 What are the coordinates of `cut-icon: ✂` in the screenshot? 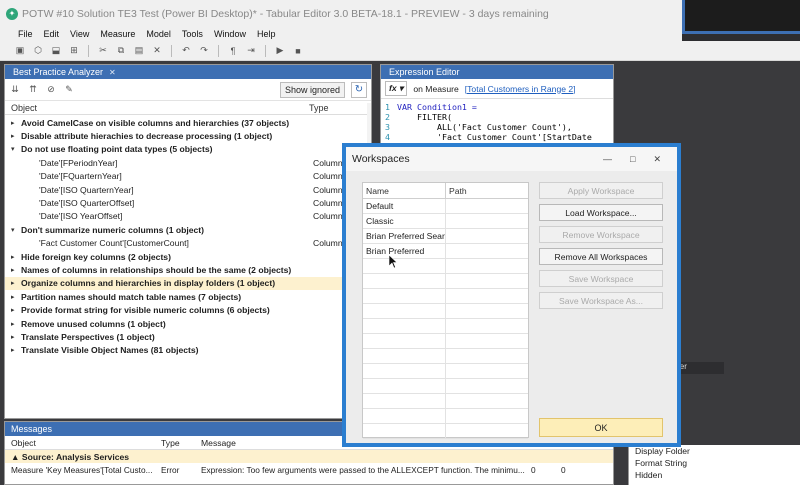 It's located at (103, 51).